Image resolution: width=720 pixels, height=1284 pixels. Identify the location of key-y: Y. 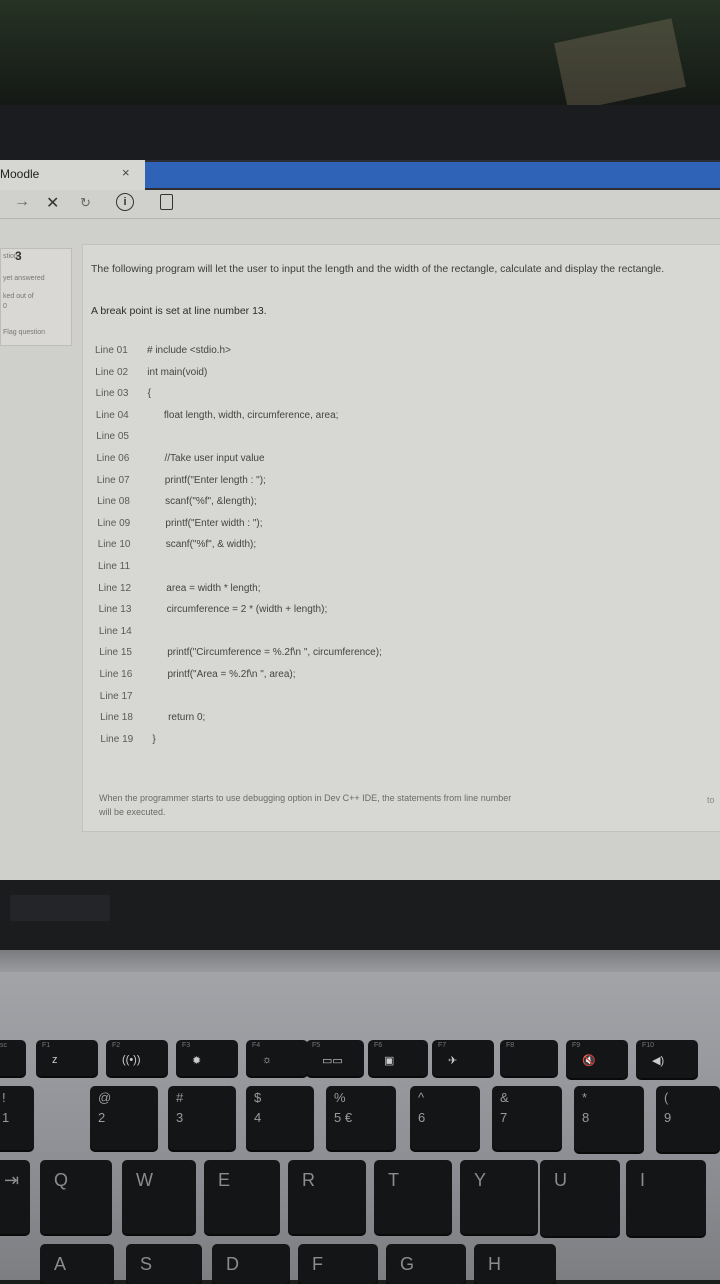
(499, 1197).